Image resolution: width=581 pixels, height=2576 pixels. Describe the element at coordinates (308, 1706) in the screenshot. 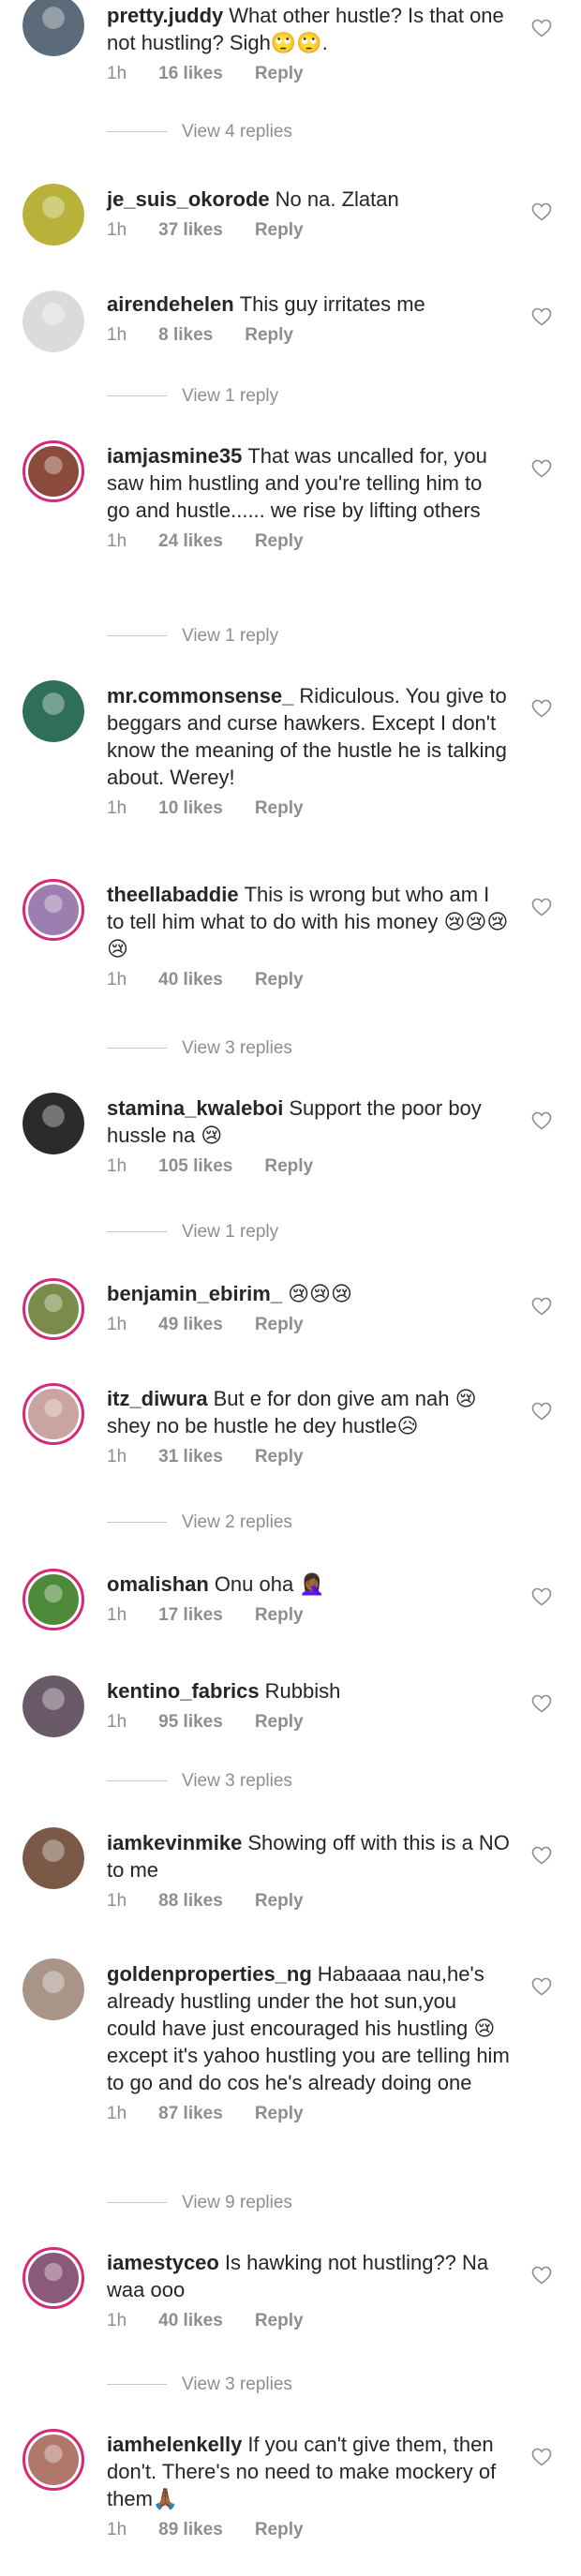

I see `comment-body: kentino_fabrics Rubbish 1h 95 likes Reply` at that location.